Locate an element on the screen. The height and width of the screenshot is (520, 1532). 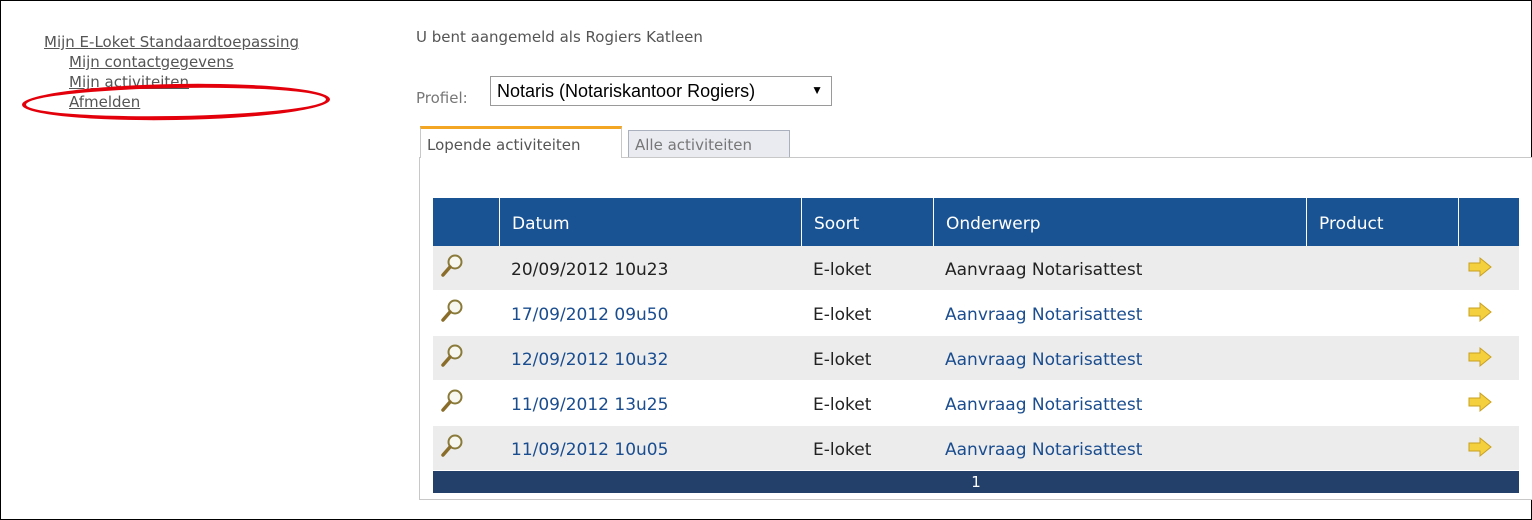
pagination: 1 is located at coordinates (976, 482).